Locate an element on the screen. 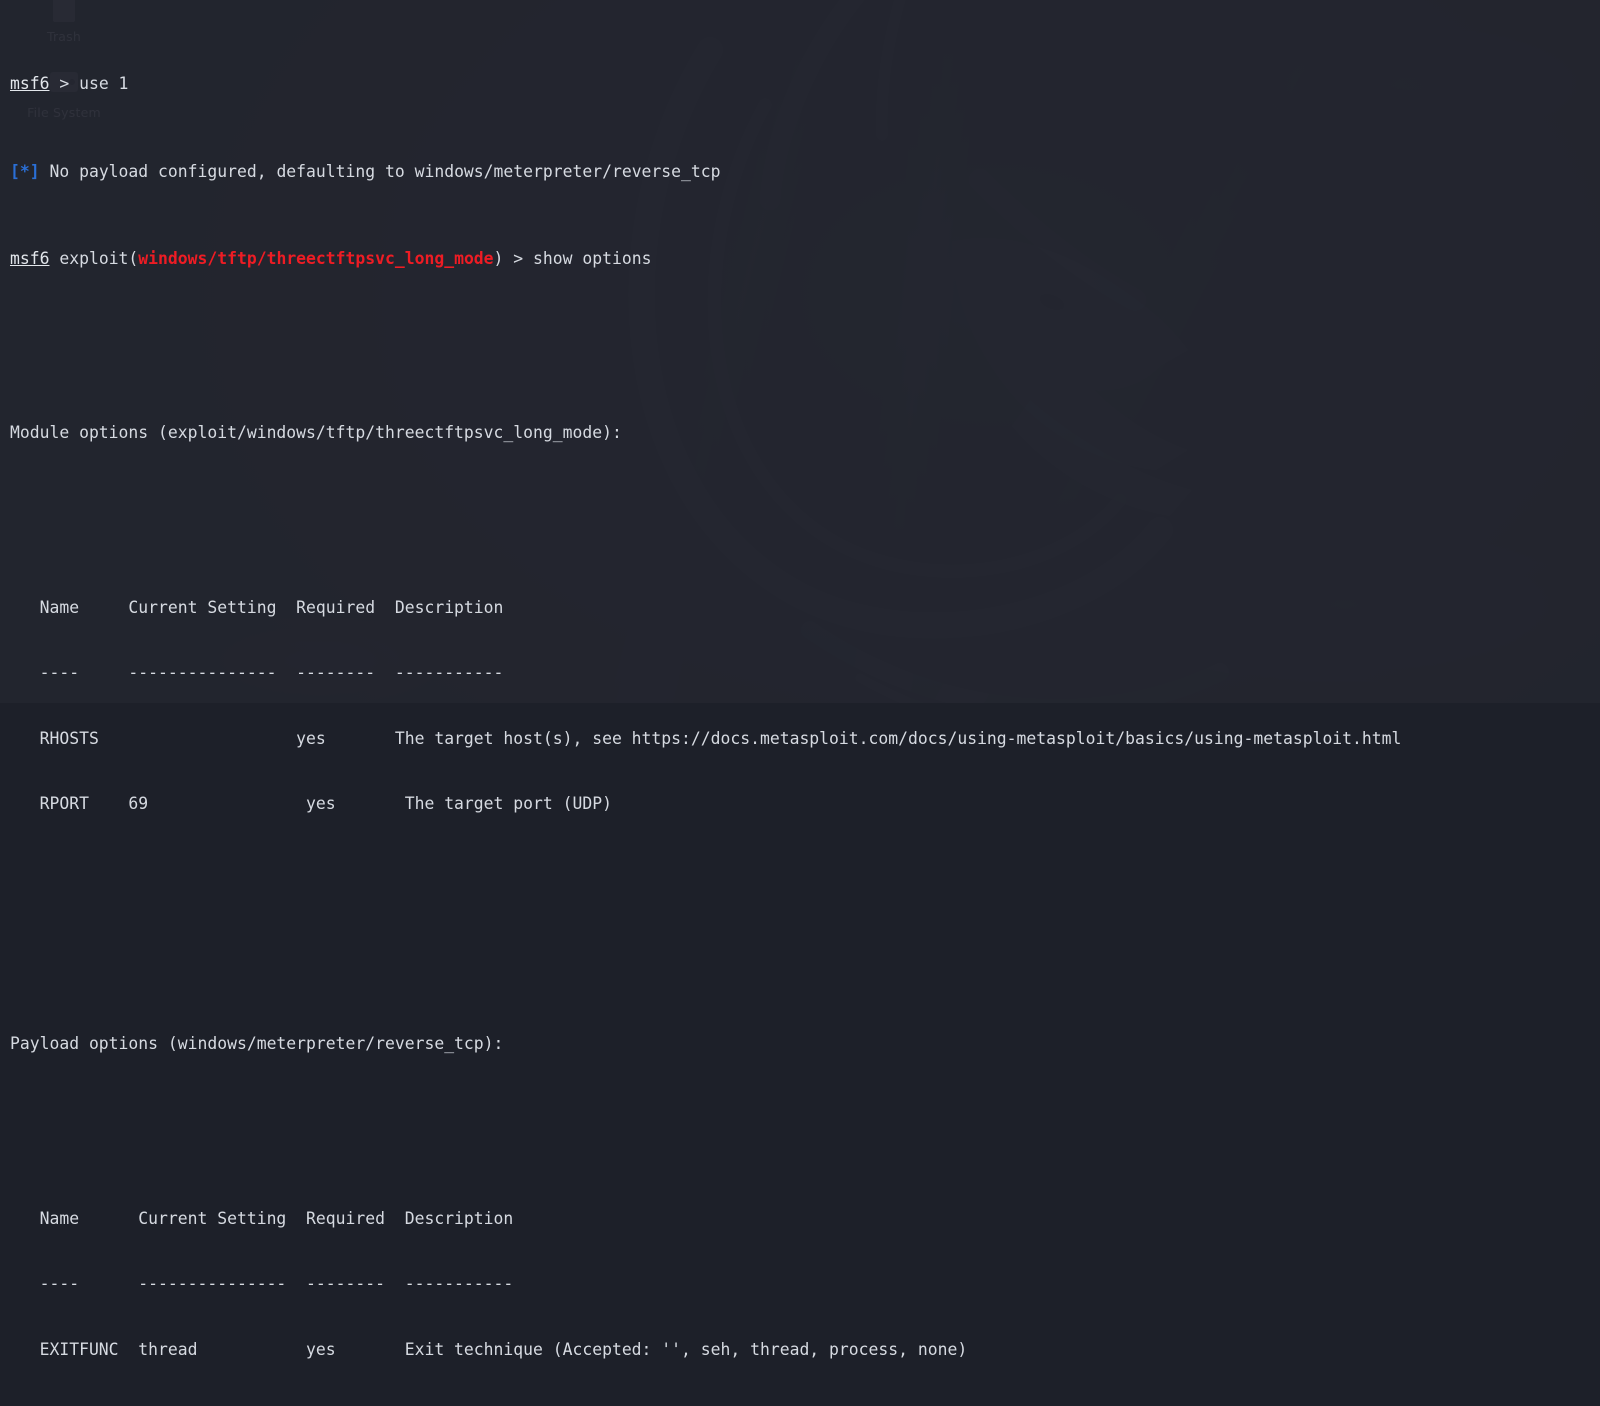 Image resolution: width=1600 pixels, height=1406 pixels. table-row: RPORT 69 yes The target port (UDP) is located at coordinates (805, 804).